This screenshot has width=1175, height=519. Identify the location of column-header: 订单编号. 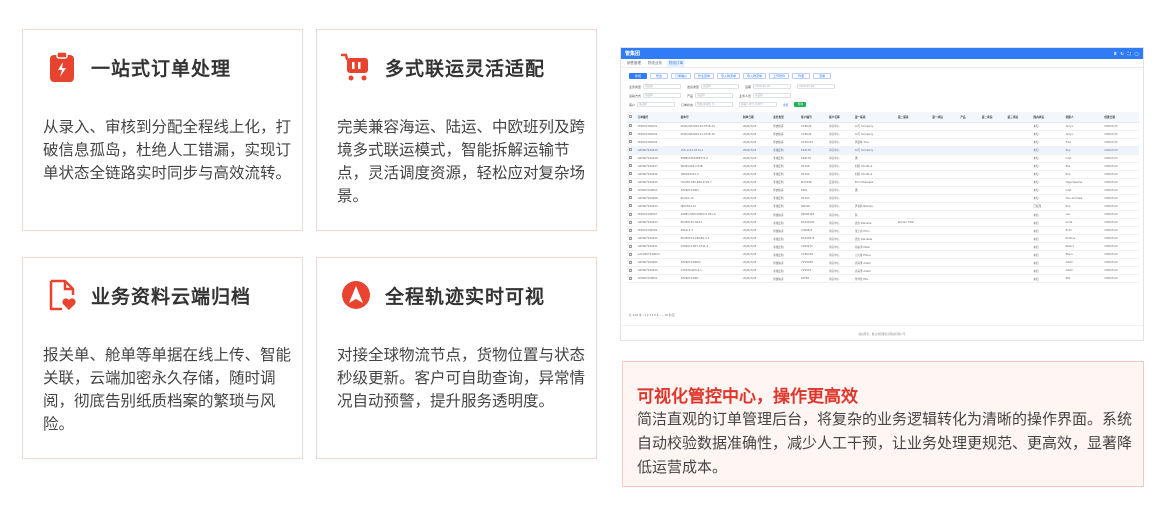
(657, 117).